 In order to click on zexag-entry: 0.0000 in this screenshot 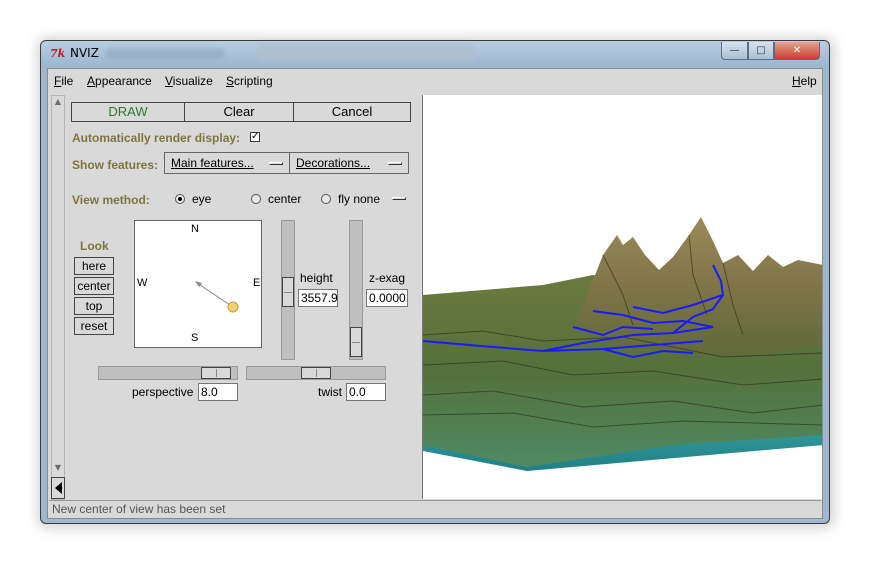, I will do `click(387, 298)`.